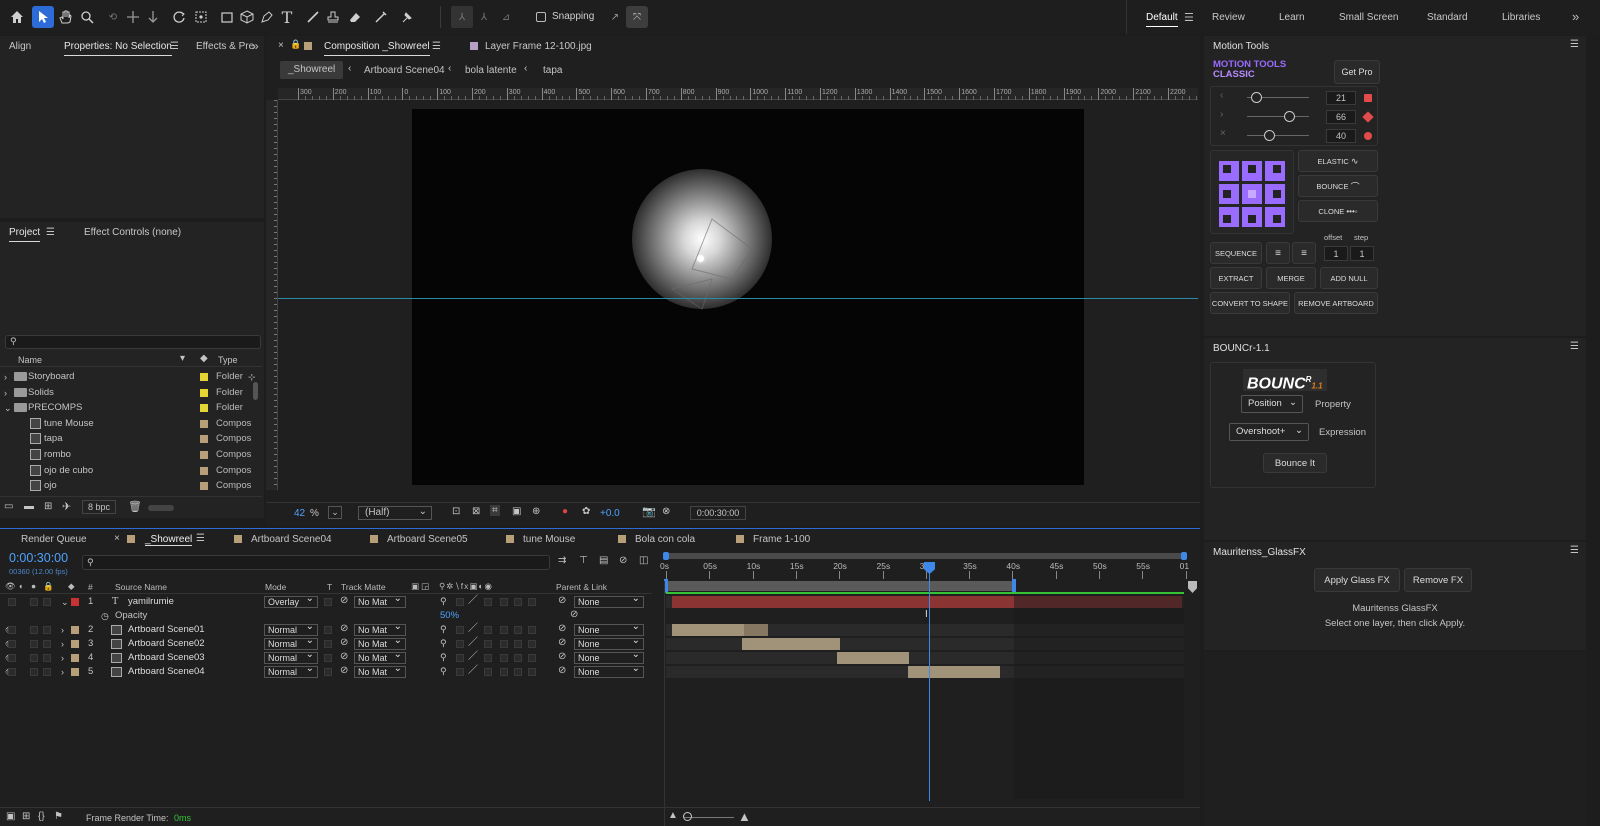 The height and width of the screenshot is (826, 1600). I want to click on value-field: 66, so click(1341, 117).